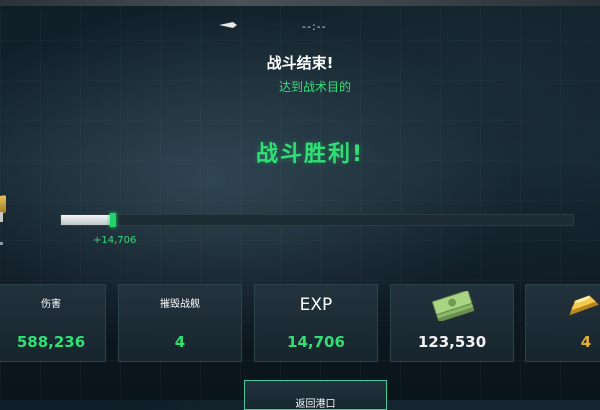  I want to click on damage-label: 伤害, so click(51, 304).